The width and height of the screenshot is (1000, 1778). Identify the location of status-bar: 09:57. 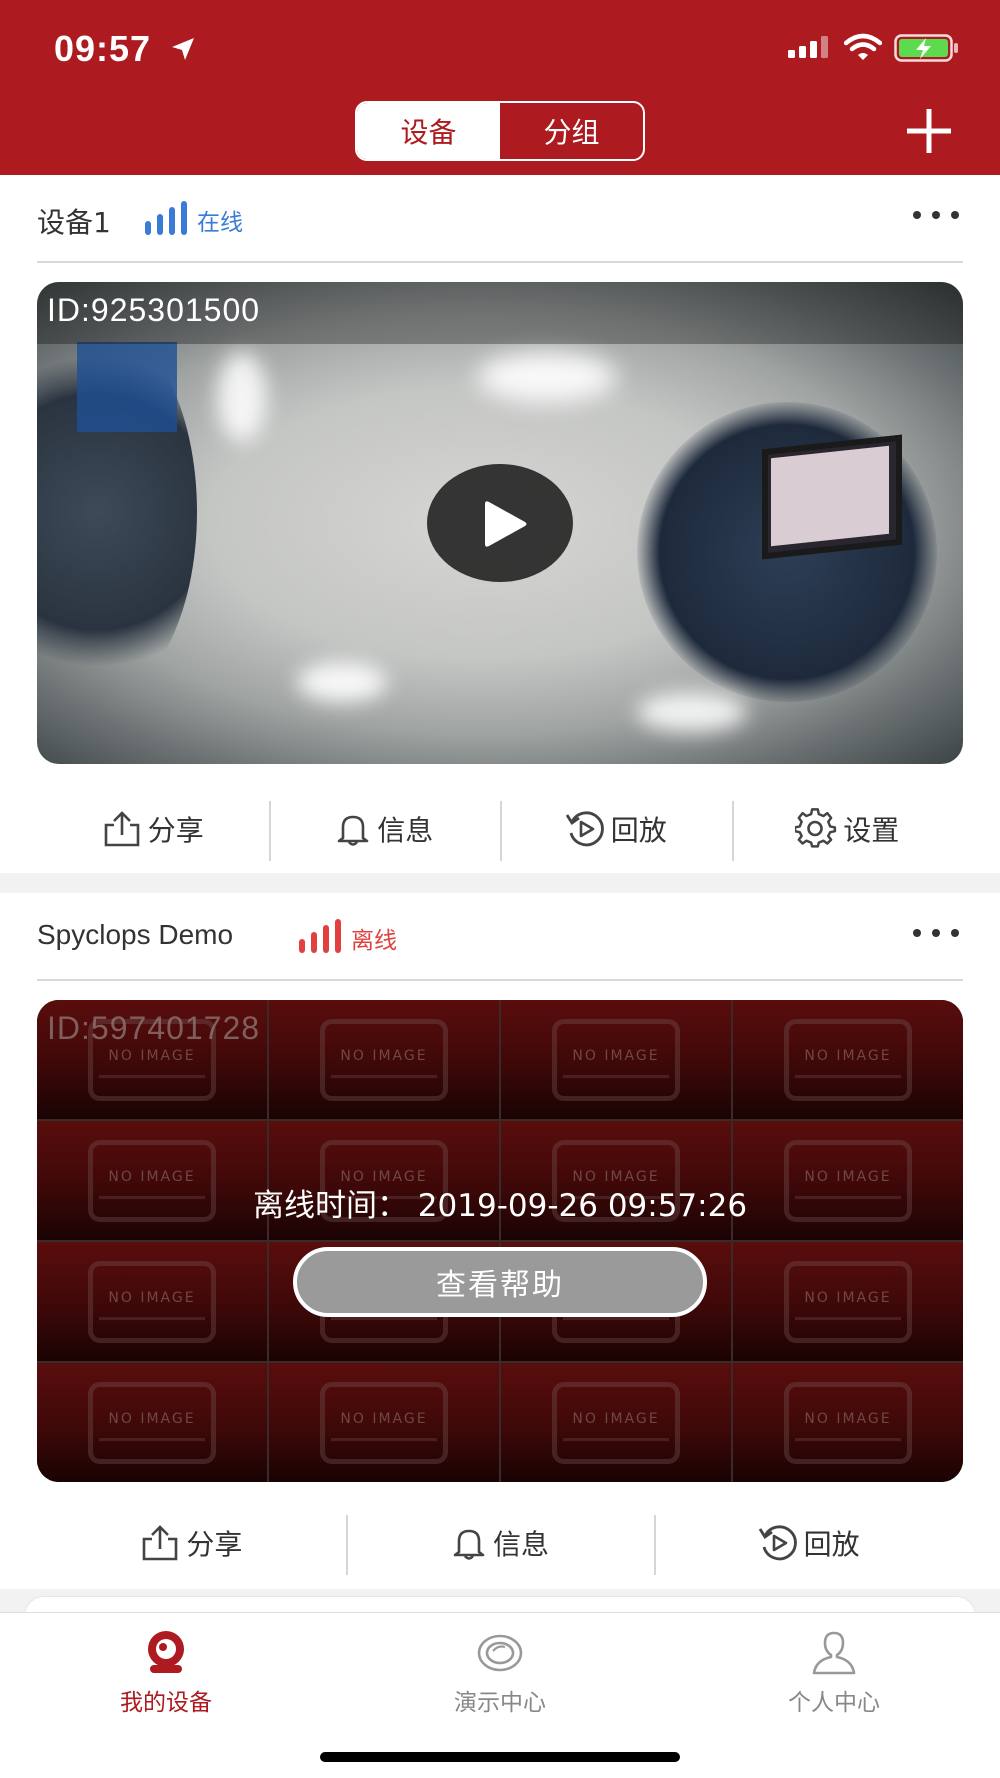
(500, 50).